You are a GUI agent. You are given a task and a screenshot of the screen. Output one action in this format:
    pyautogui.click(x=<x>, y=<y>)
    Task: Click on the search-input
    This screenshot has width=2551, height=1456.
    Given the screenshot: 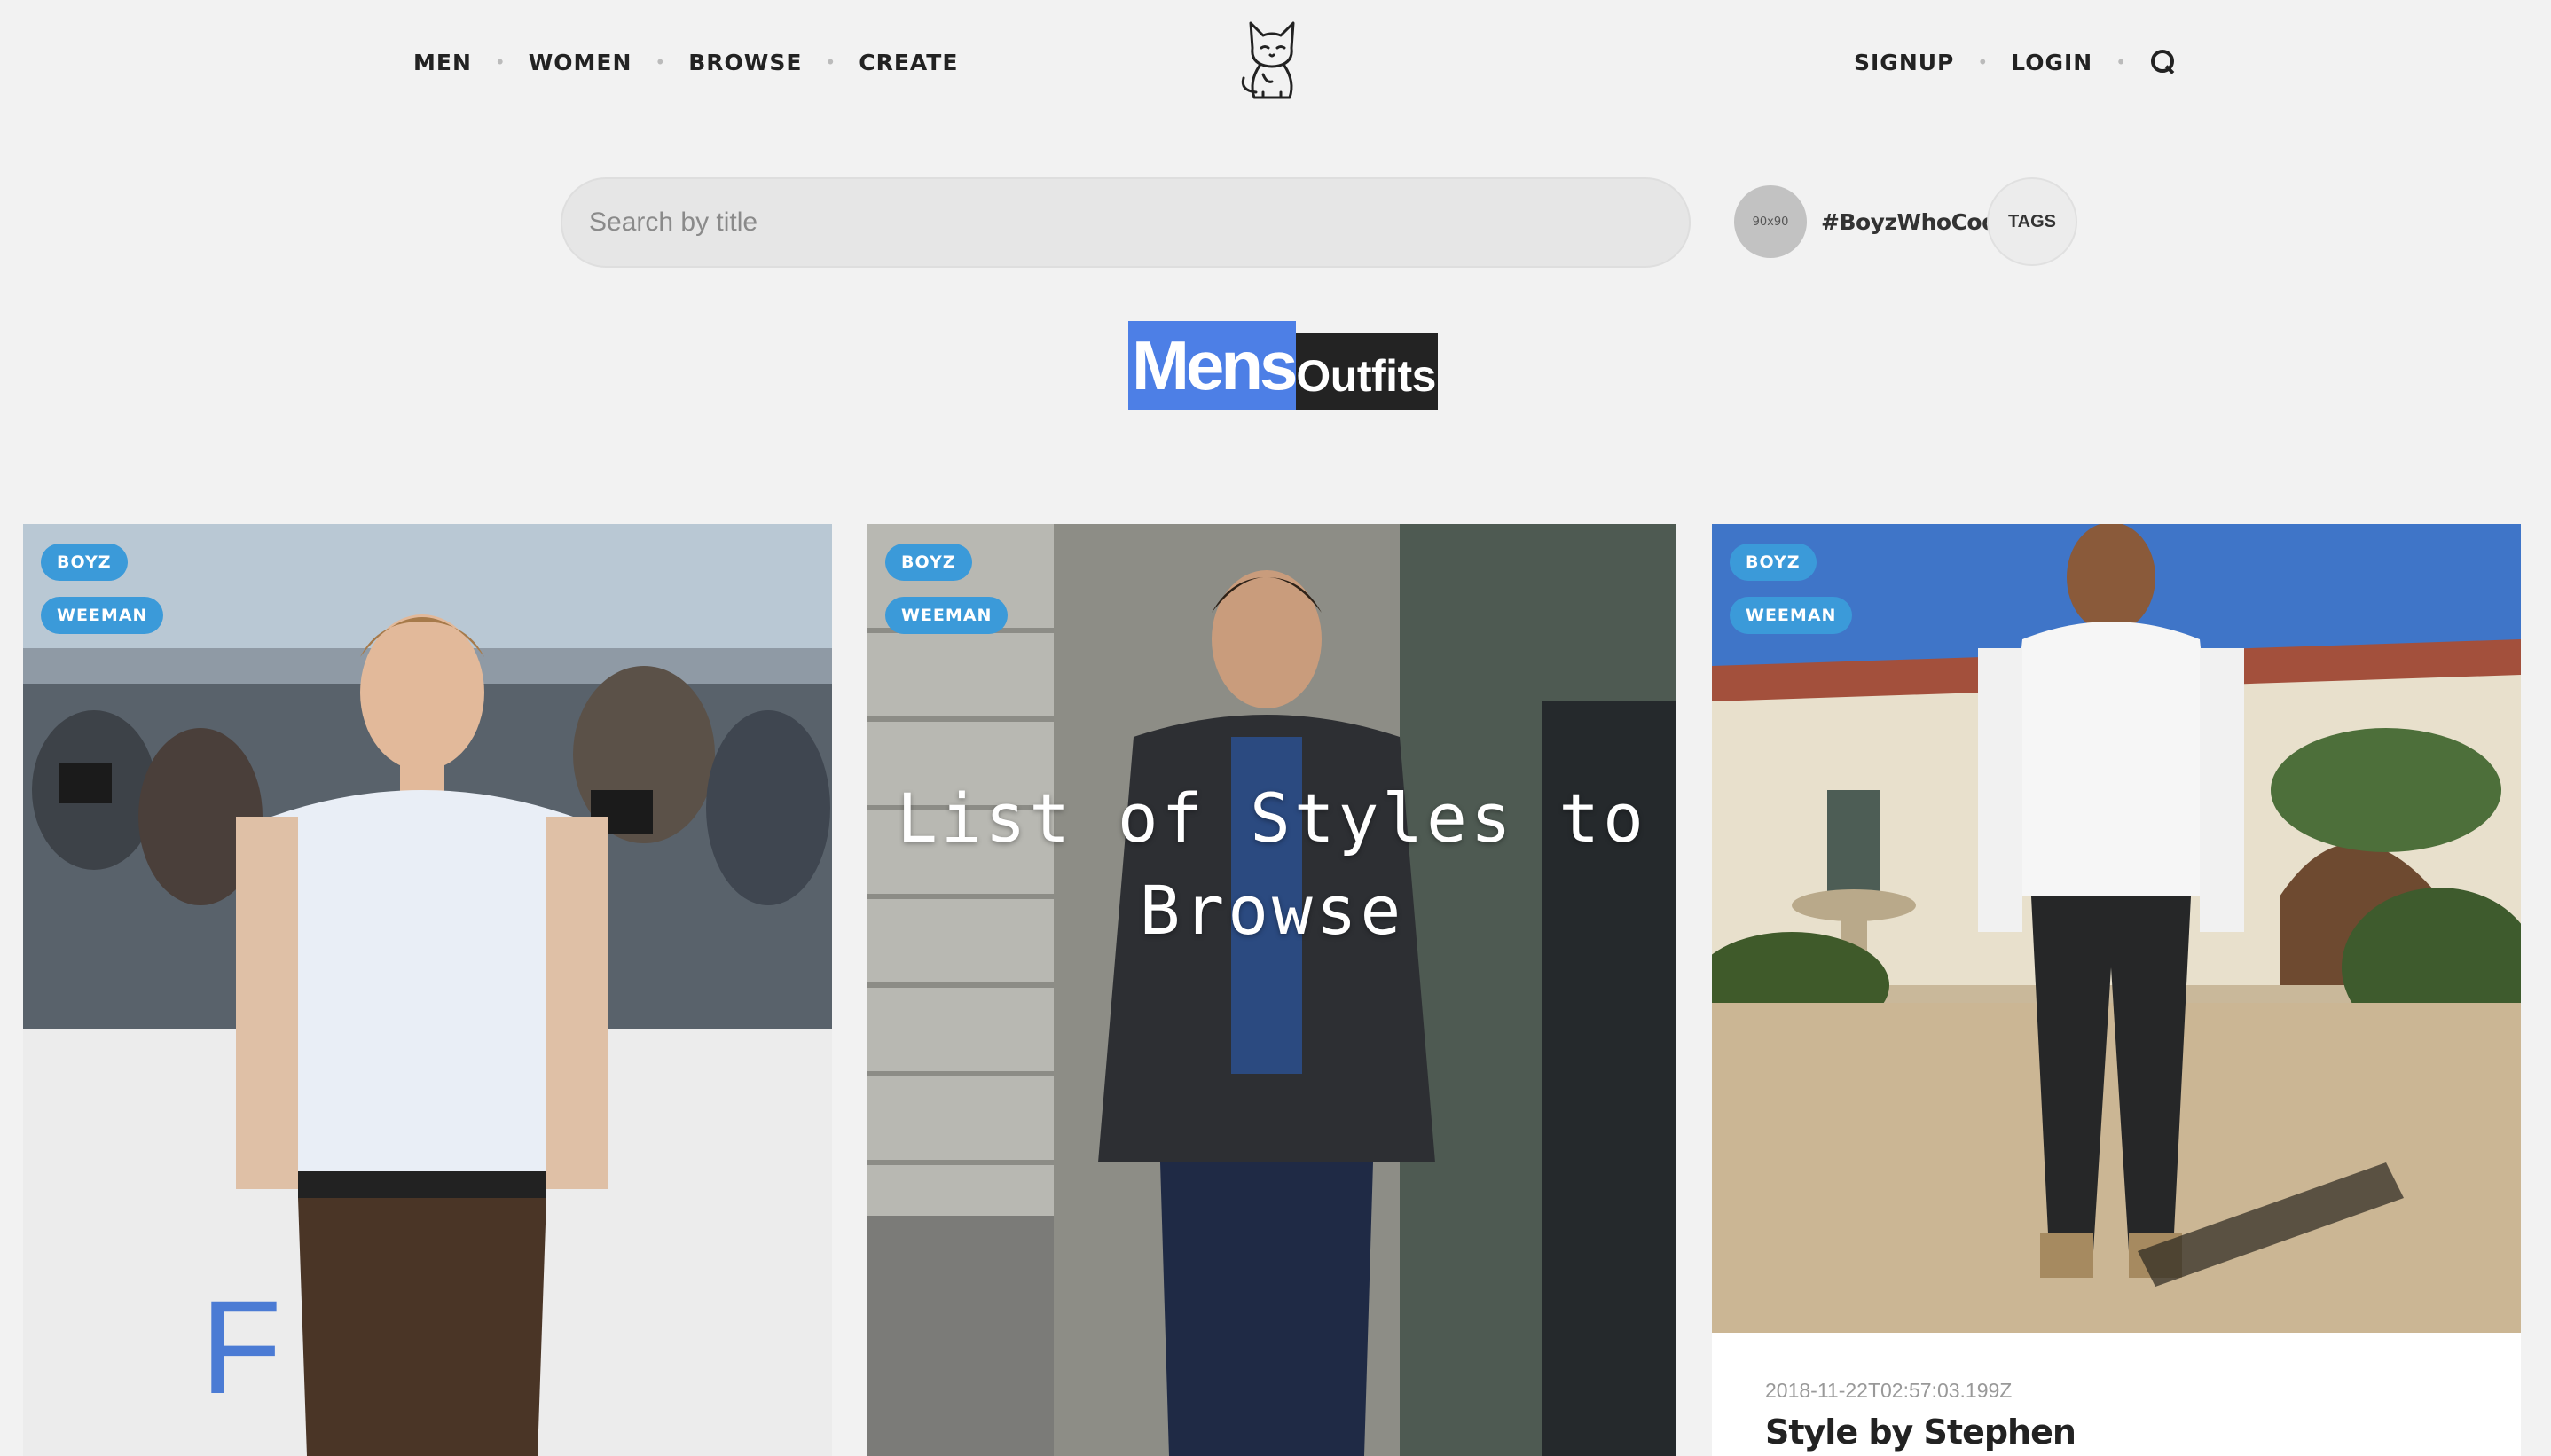 What is the action you would take?
    pyautogui.click(x=1139, y=222)
    